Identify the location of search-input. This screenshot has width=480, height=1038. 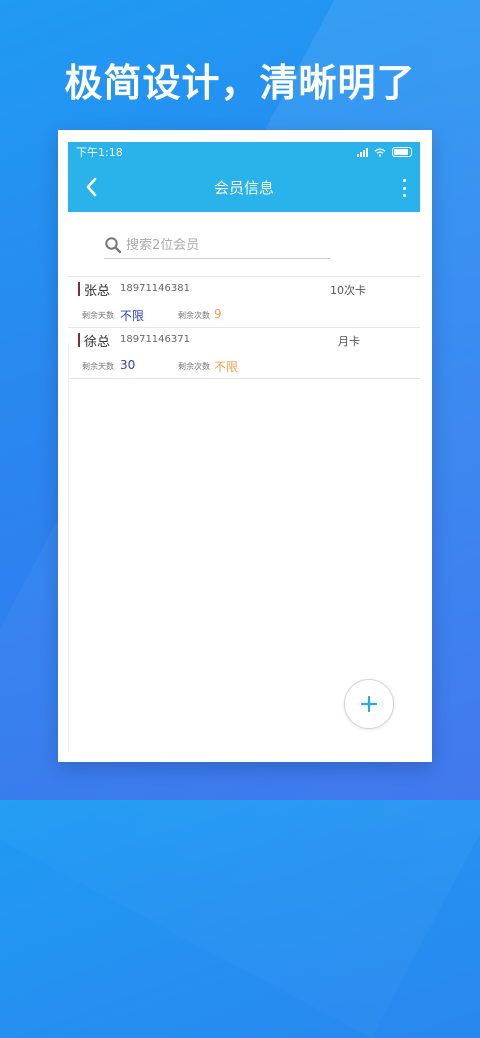
(221, 245).